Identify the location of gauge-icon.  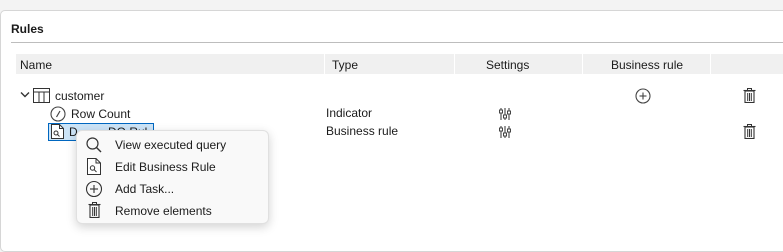
(58, 114).